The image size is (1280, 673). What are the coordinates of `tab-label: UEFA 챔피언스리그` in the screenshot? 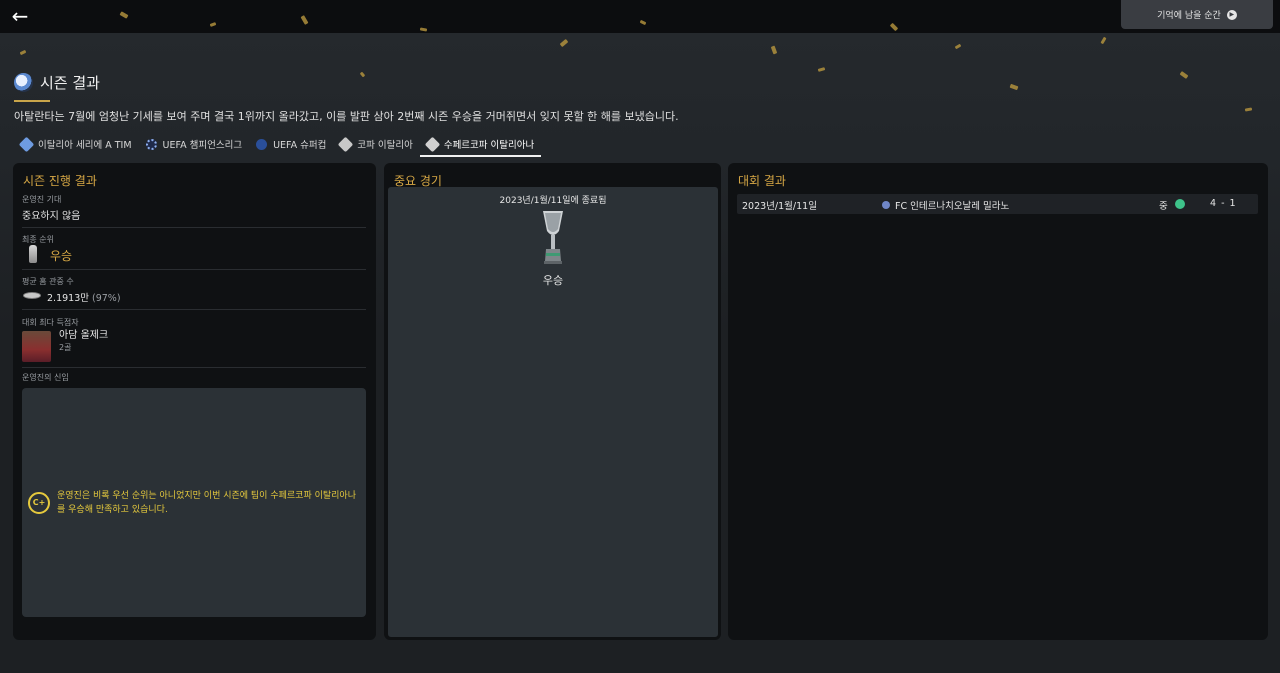 It's located at (202, 145).